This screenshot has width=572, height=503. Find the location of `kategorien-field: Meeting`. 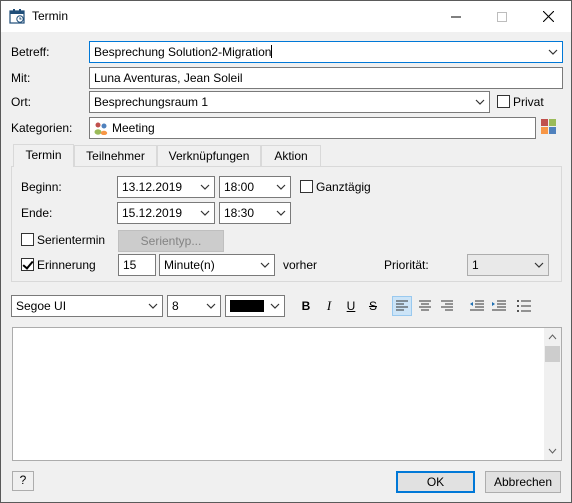

kategorien-field: Meeting is located at coordinates (312, 128).